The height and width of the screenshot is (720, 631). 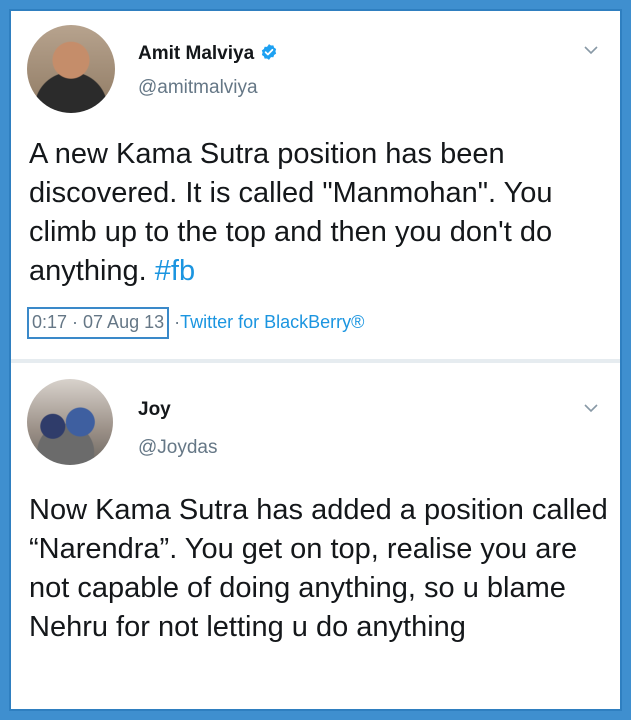 What do you see at coordinates (70, 422) in the screenshot?
I see `avatar-joy` at bounding box center [70, 422].